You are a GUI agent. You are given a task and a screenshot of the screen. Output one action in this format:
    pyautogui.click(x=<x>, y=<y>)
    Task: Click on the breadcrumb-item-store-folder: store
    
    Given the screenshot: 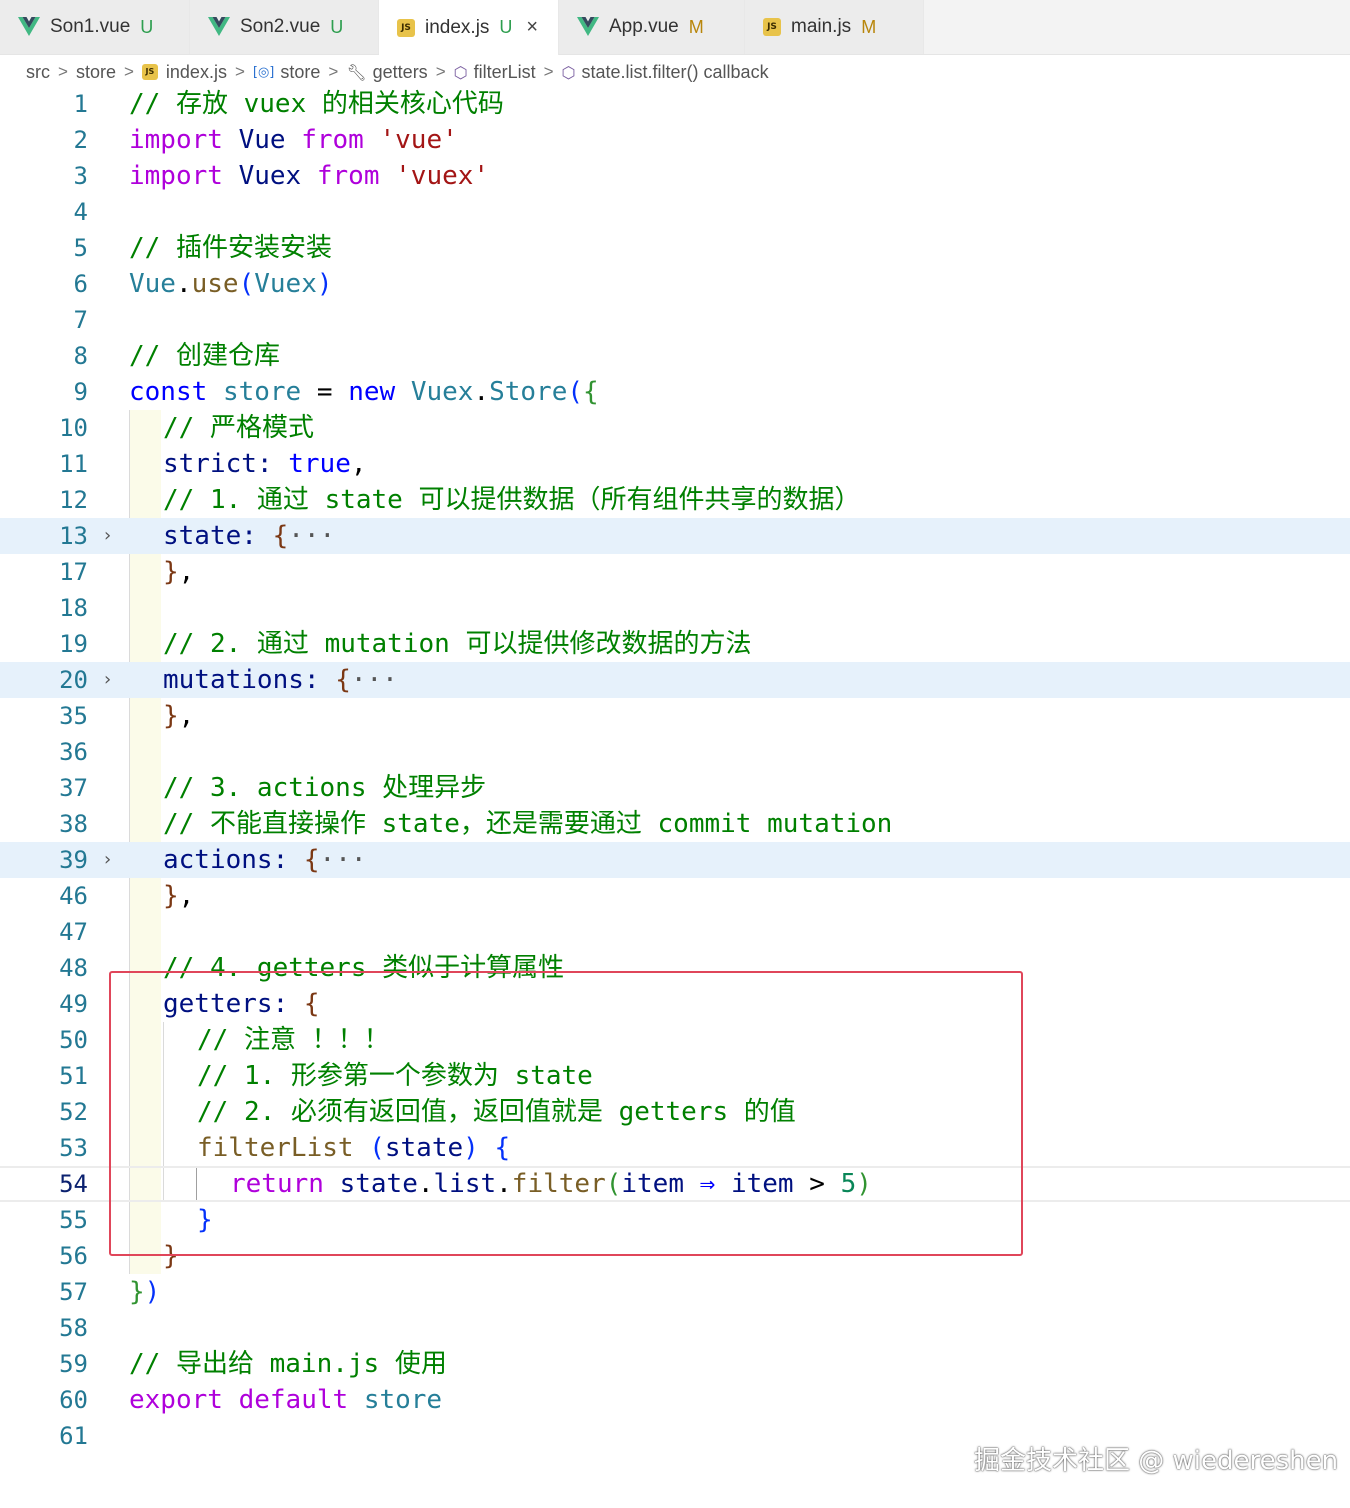 What is the action you would take?
    pyautogui.click(x=96, y=72)
    